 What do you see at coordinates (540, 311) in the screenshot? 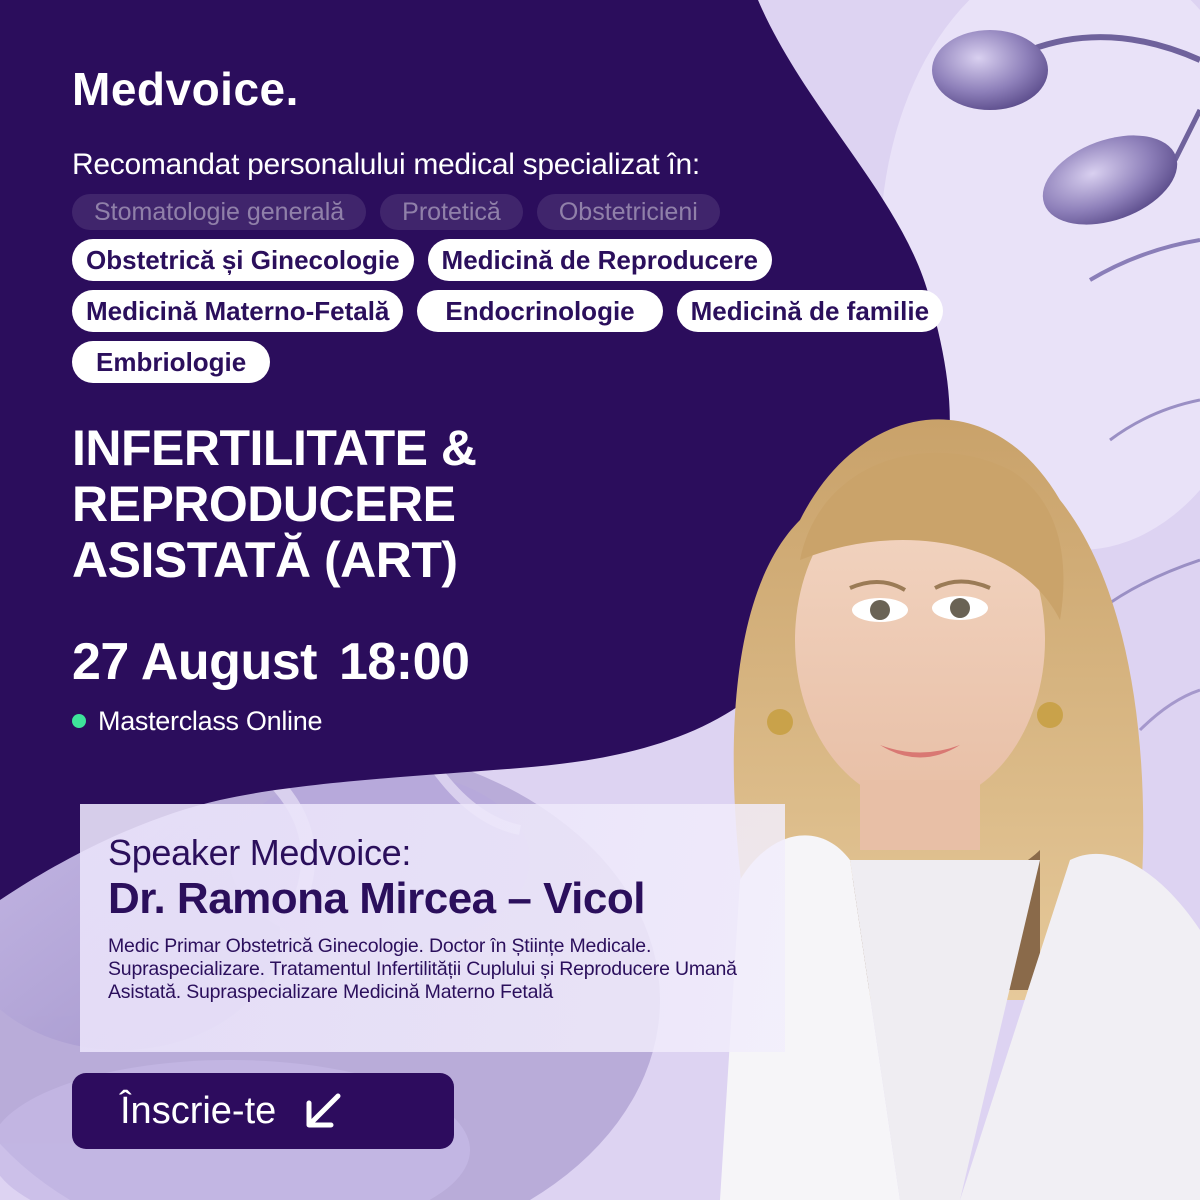
I see `specialty-tag: Endocrinologie` at bounding box center [540, 311].